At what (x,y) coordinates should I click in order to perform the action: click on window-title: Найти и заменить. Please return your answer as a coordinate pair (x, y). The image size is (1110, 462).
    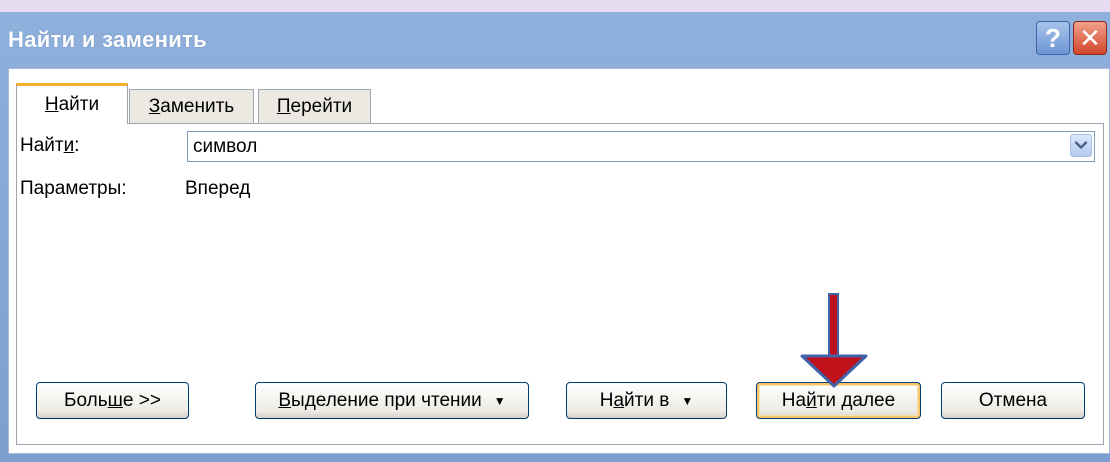
    Looking at the image, I should click on (107, 39).